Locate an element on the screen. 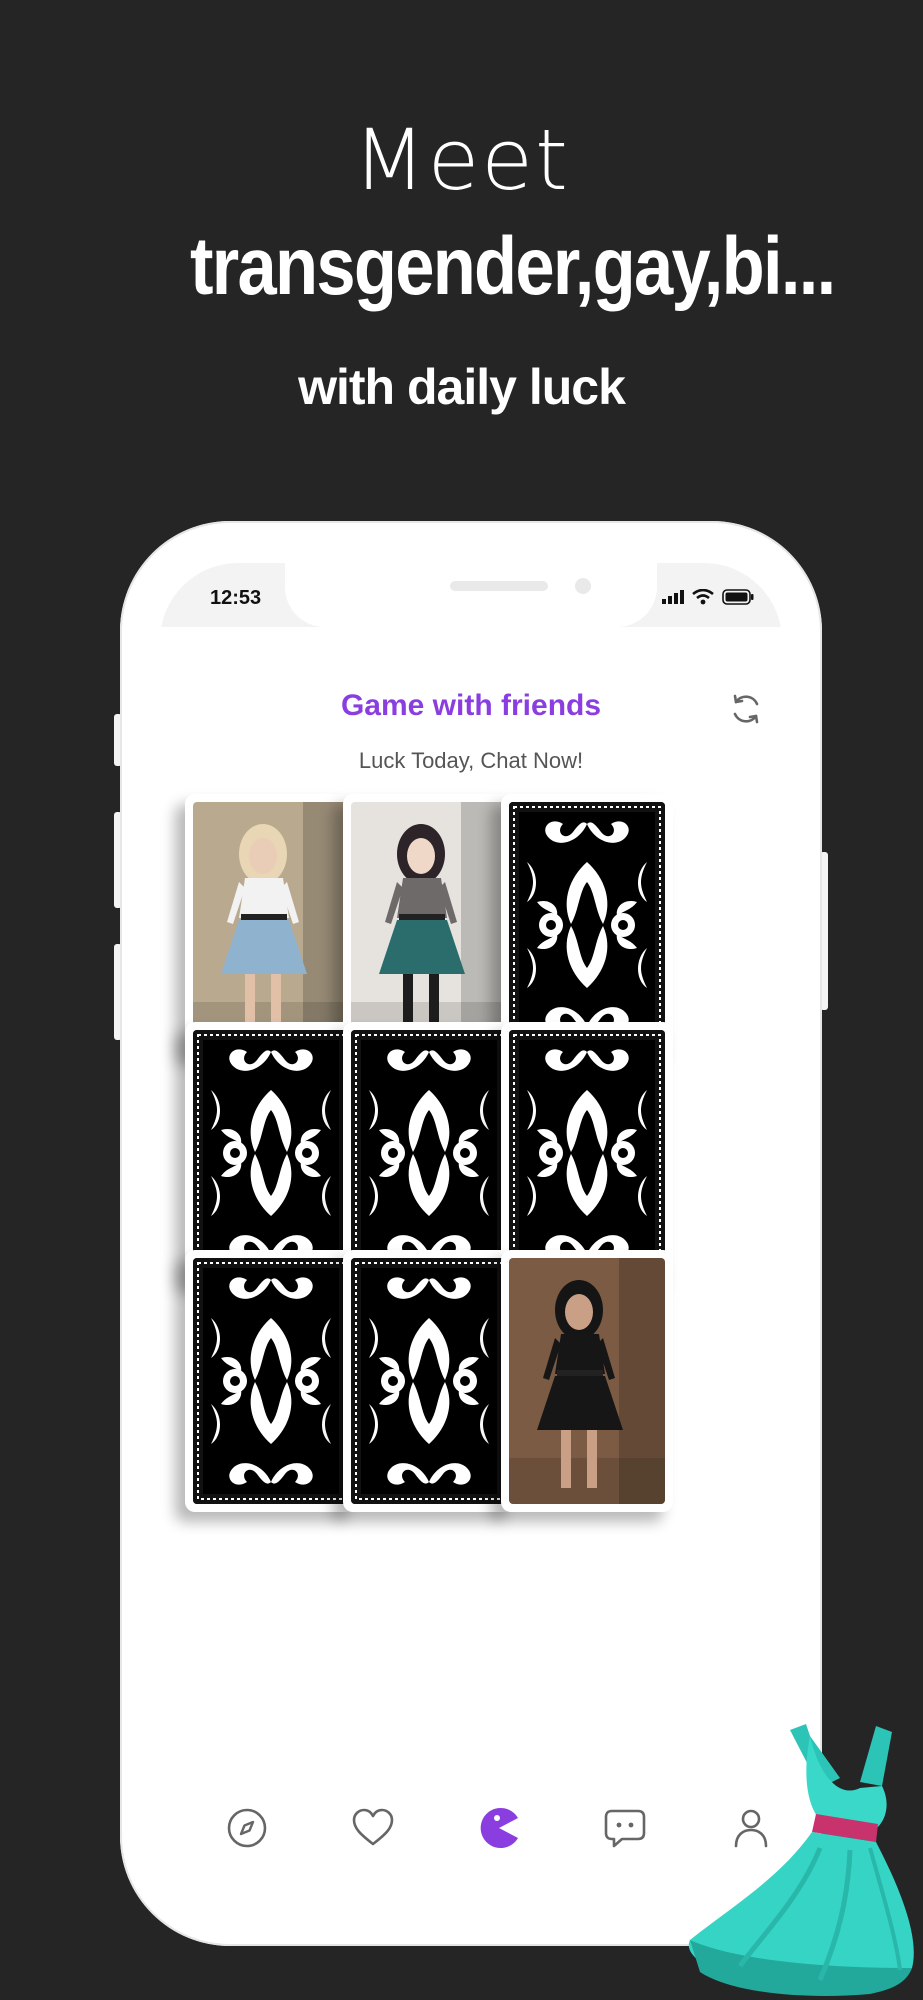 The height and width of the screenshot is (2000, 923). wifi-icon is located at coordinates (703, 597).